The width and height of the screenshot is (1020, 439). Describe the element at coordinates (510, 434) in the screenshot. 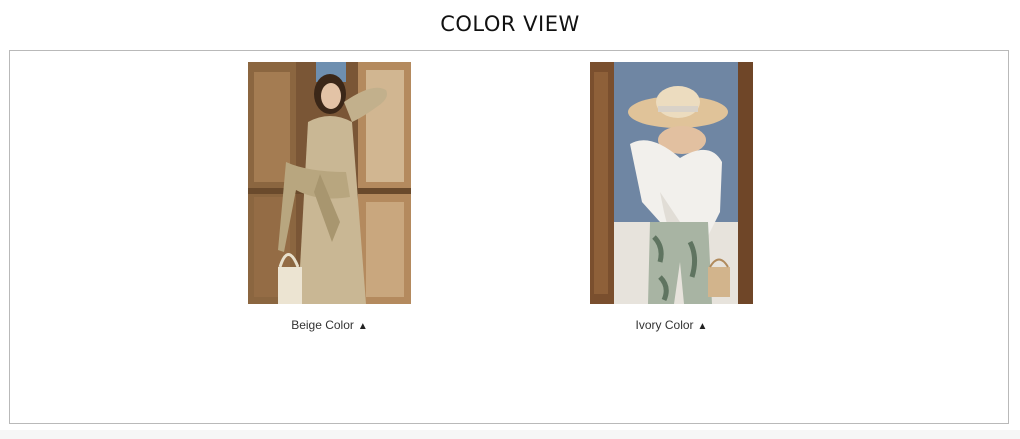

I see `page-bottom-strip` at that location.